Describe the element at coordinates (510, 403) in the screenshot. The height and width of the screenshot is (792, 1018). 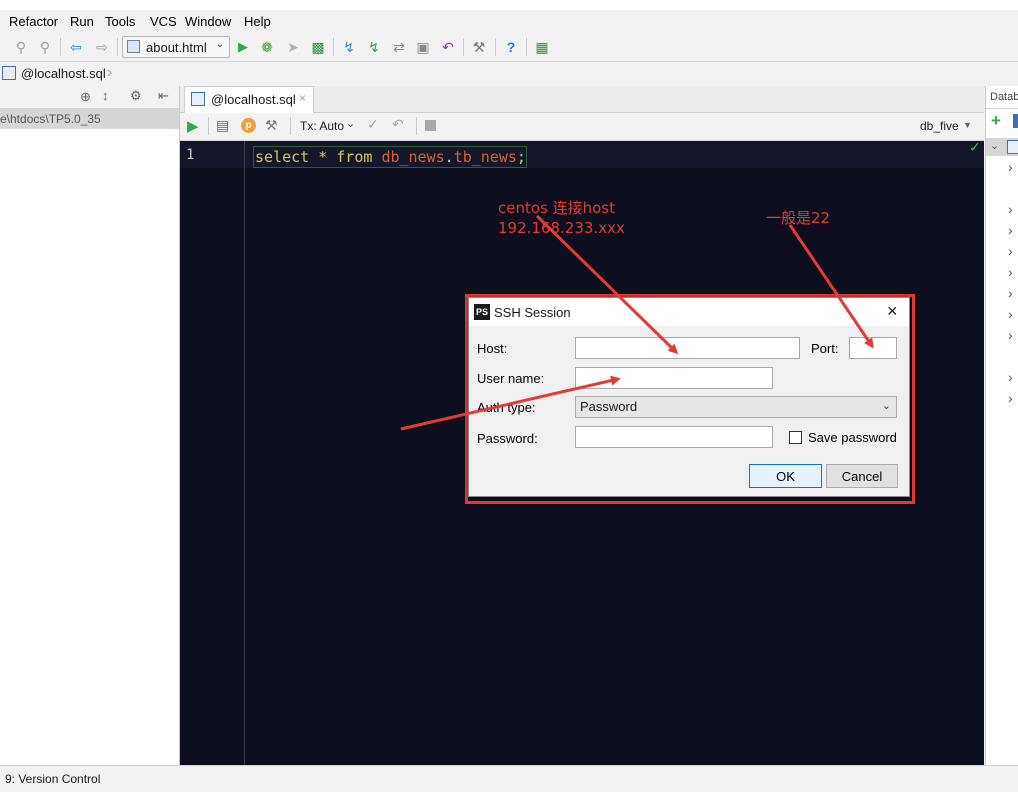
I see `arrow-to-username-input` at that location.